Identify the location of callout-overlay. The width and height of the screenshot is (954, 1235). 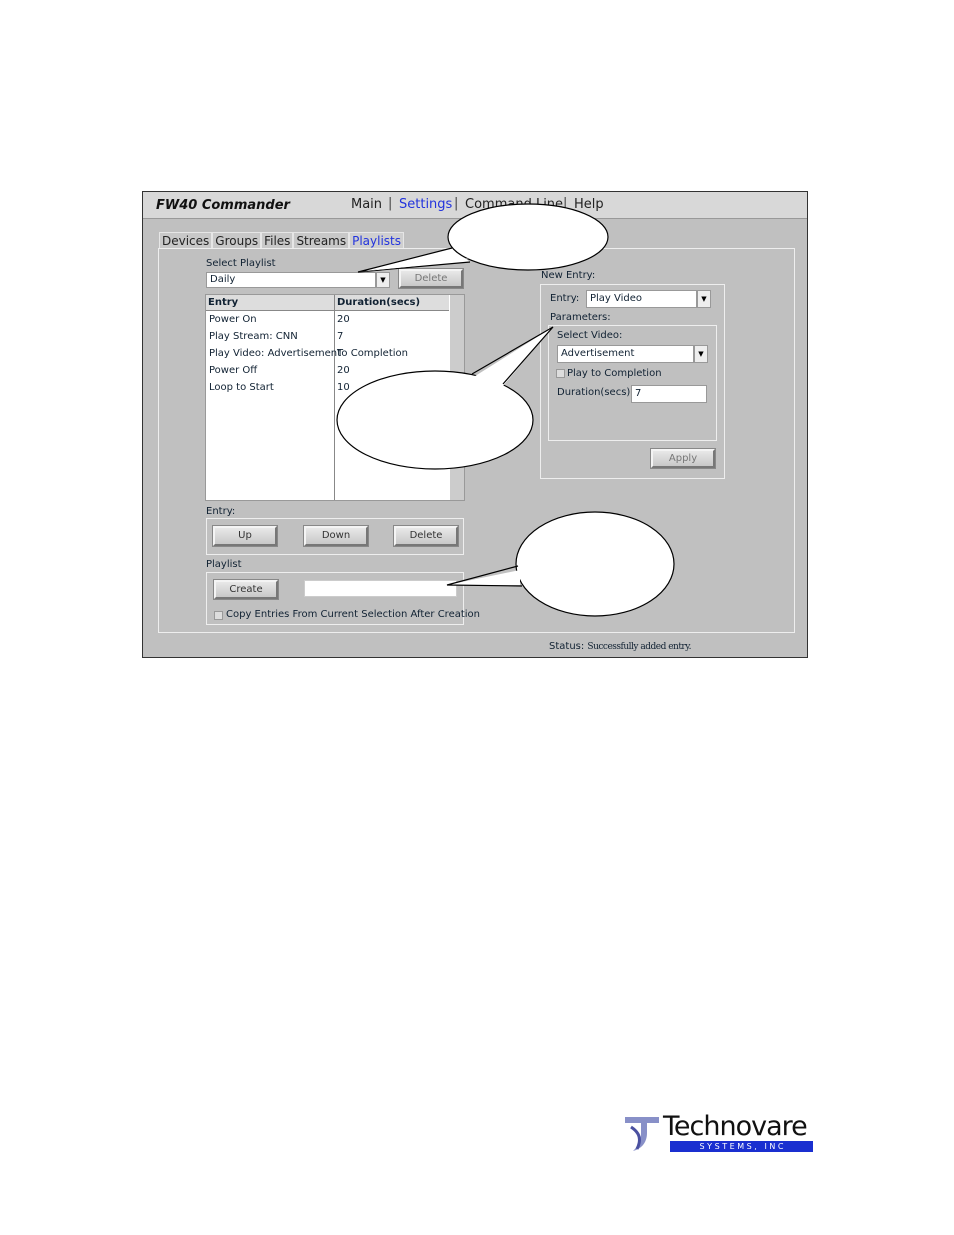
(505, 410).